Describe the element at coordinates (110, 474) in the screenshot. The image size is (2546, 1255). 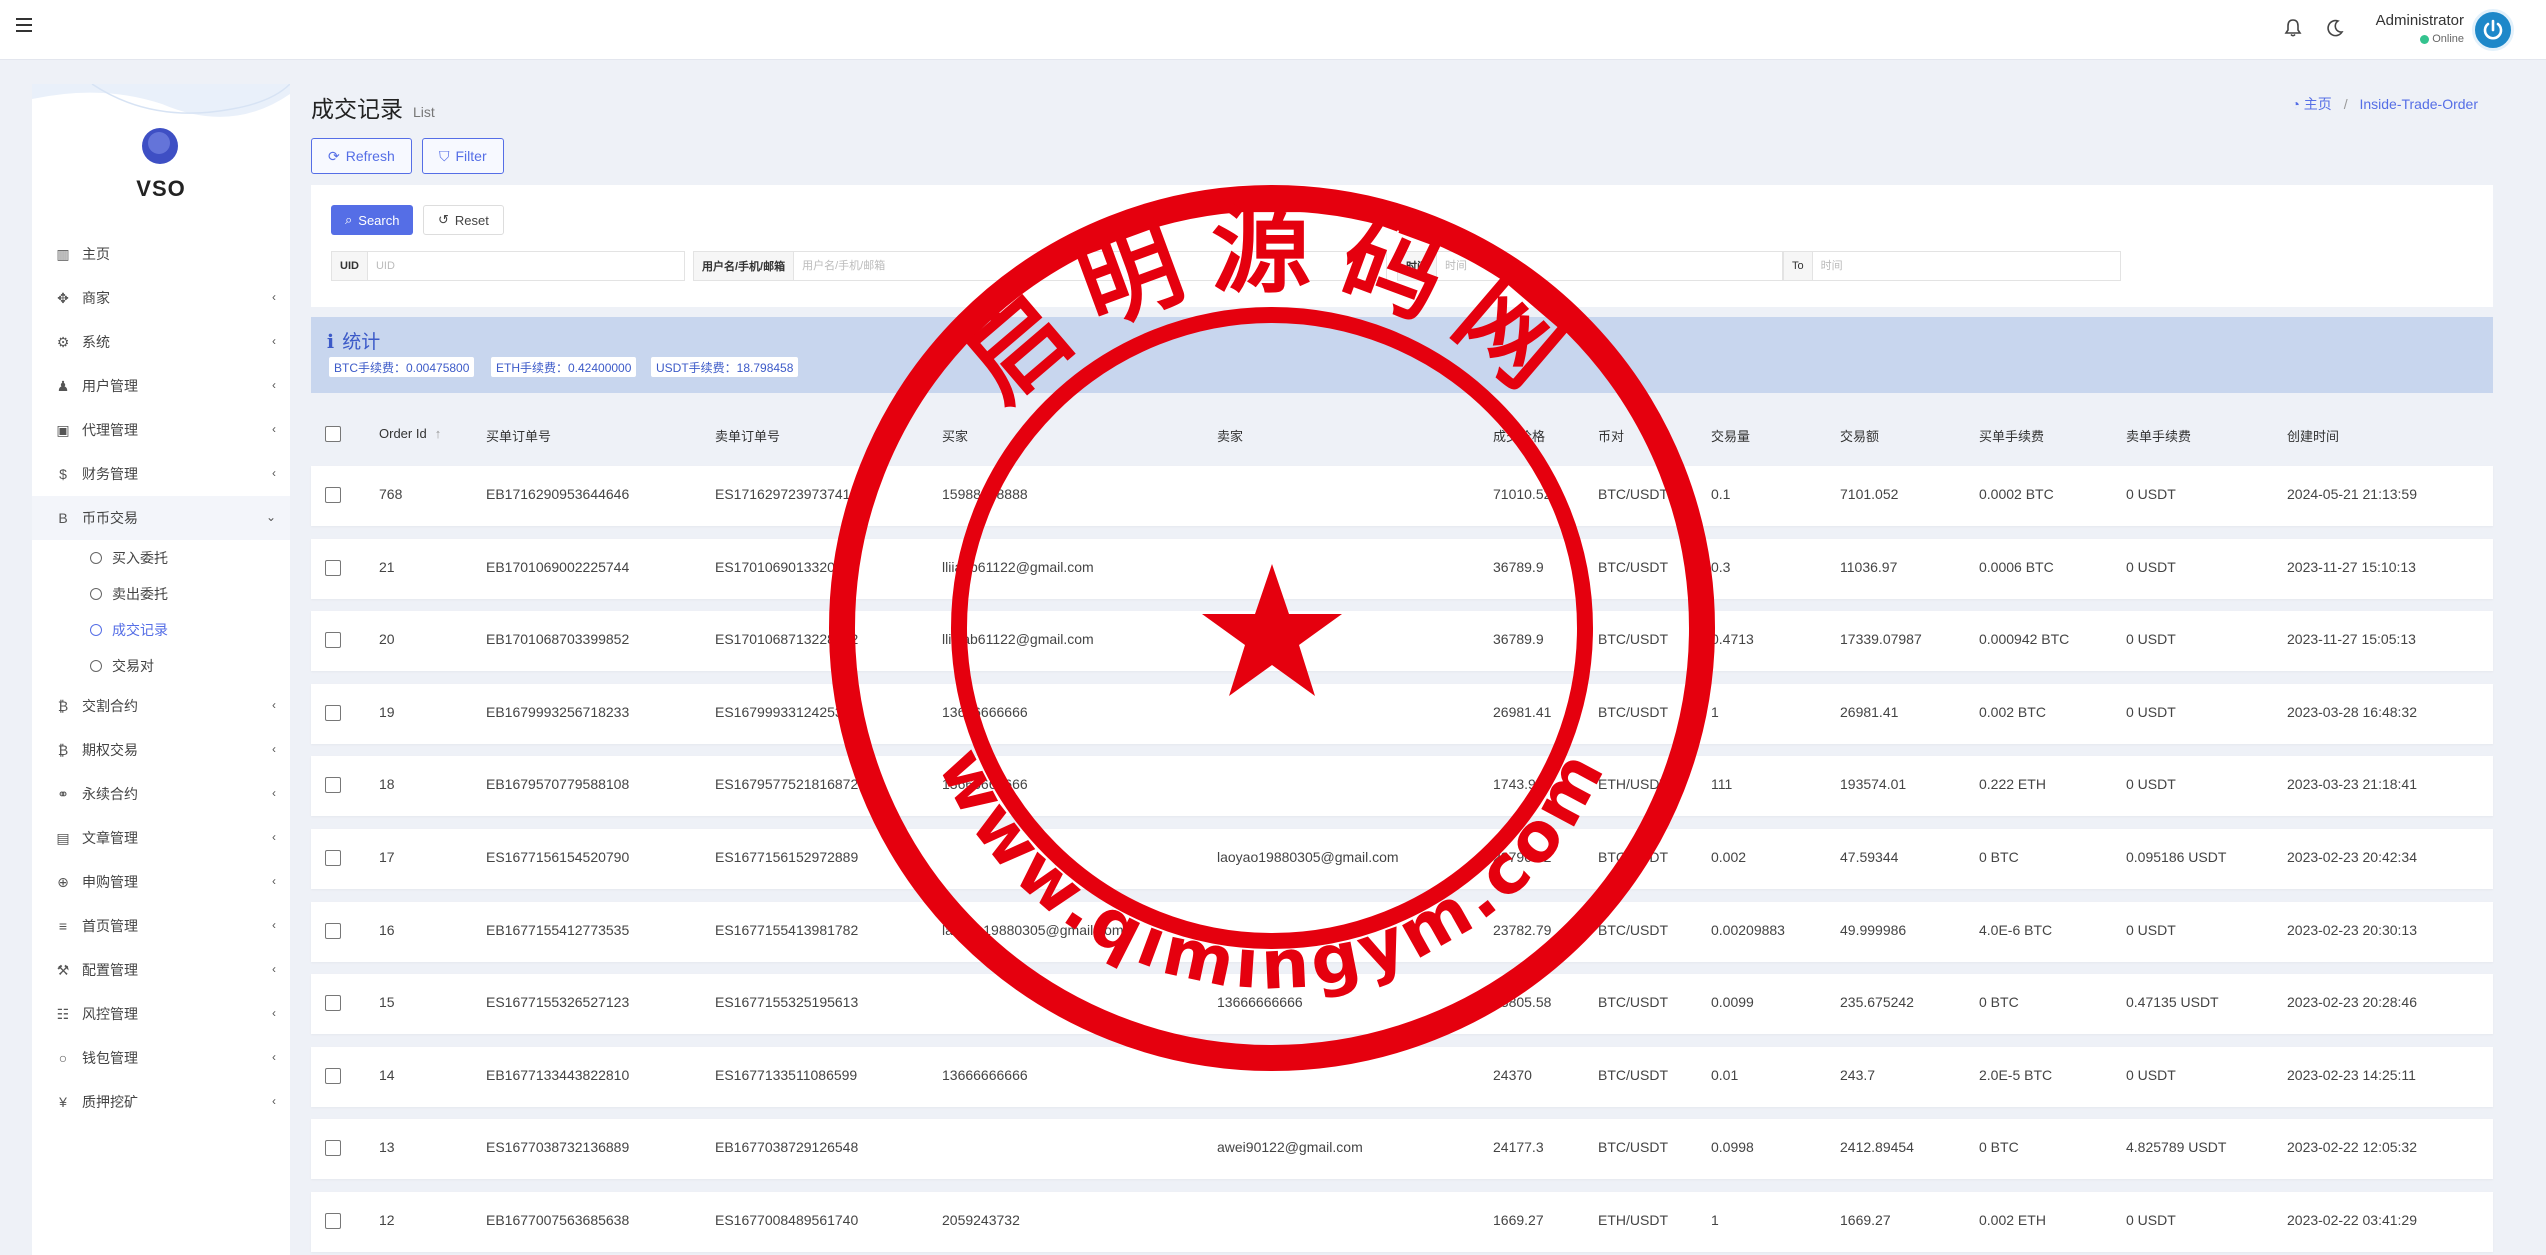
I see `sidebar-item-label: 财务管理` at that location.